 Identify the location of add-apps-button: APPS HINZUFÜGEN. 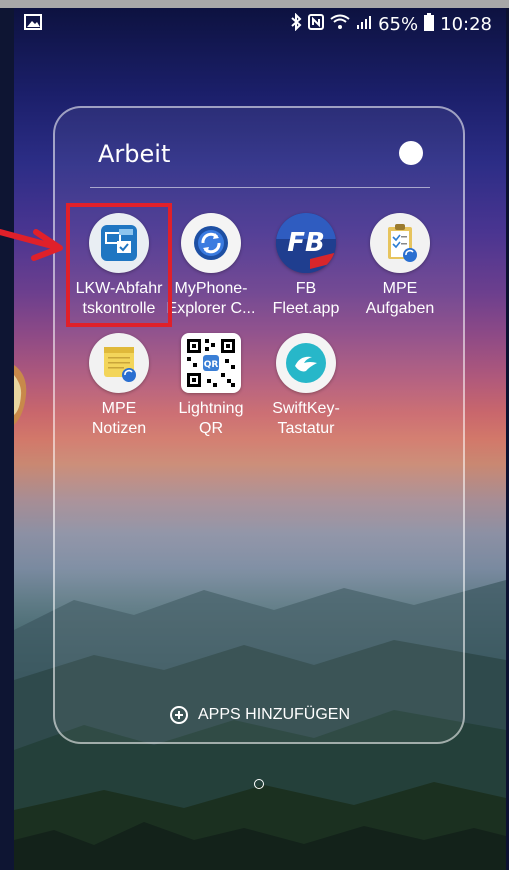
(260, 715).